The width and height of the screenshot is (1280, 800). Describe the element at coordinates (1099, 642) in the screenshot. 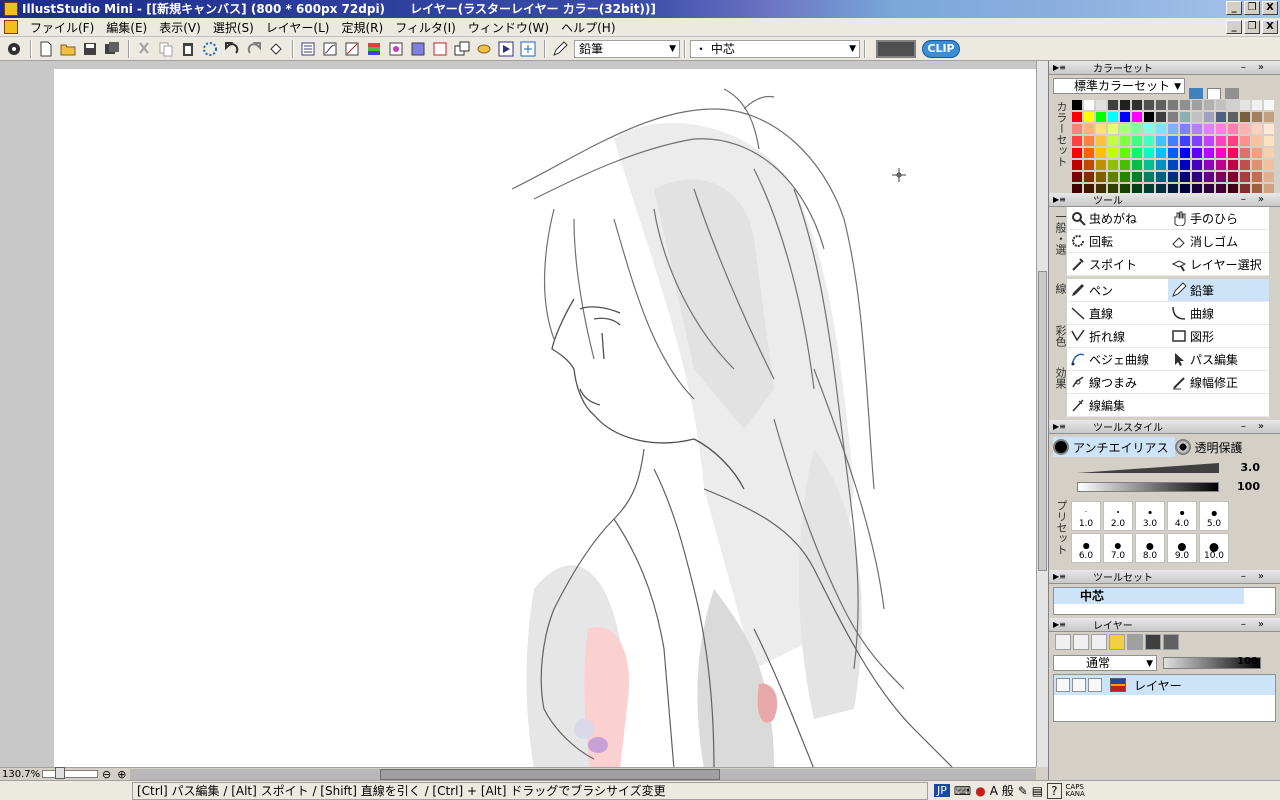

I see `new-tone-layer-icon` at that location.